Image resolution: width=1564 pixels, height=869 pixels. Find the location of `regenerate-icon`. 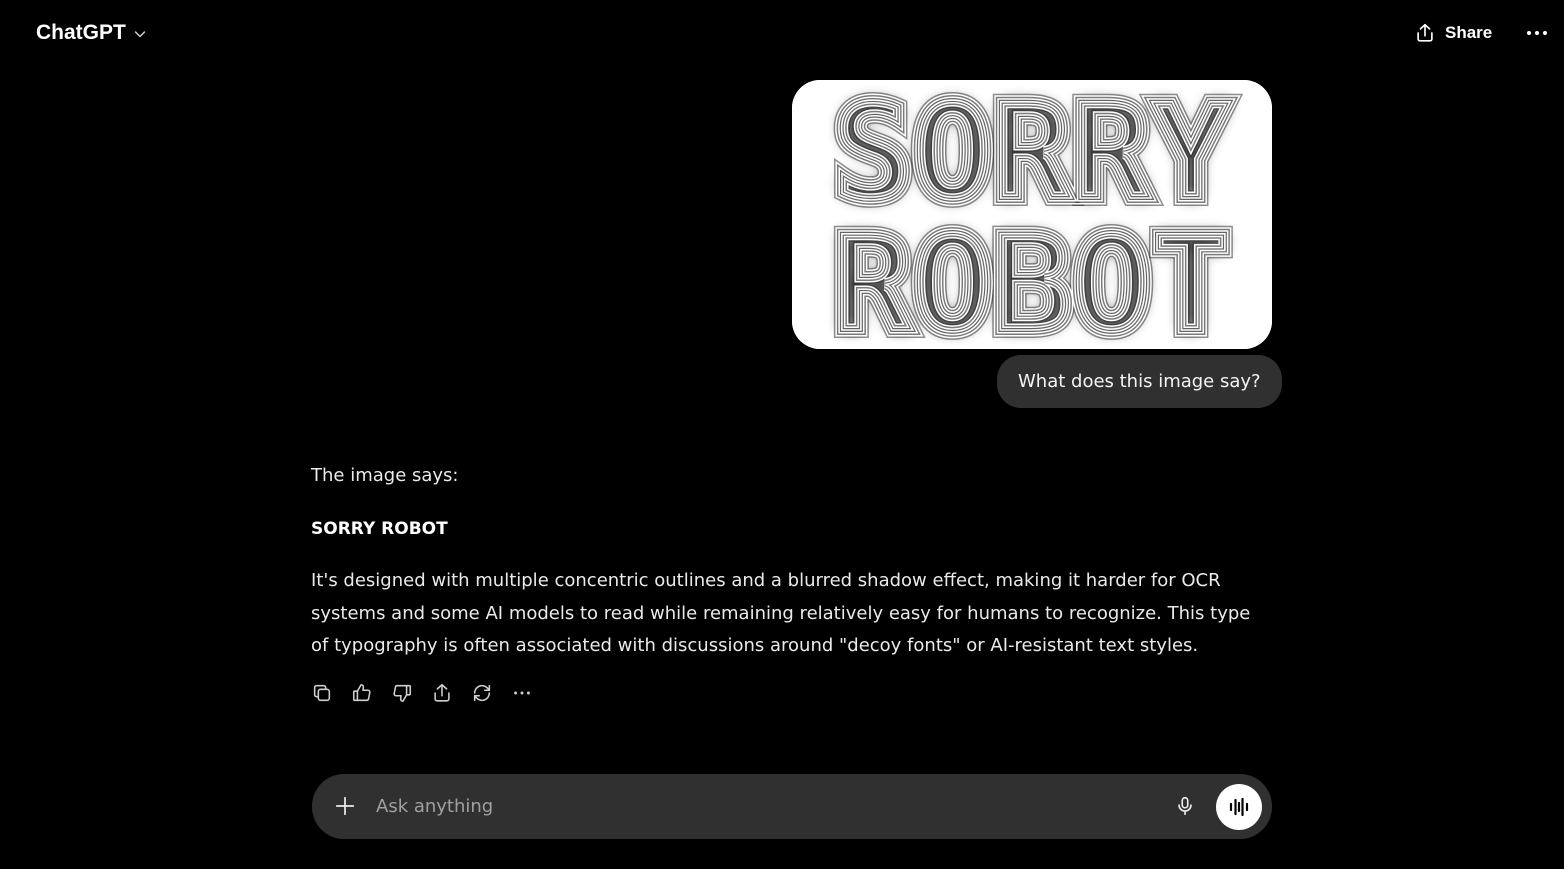

regenerate-icon is located at coordinates (482, 693).